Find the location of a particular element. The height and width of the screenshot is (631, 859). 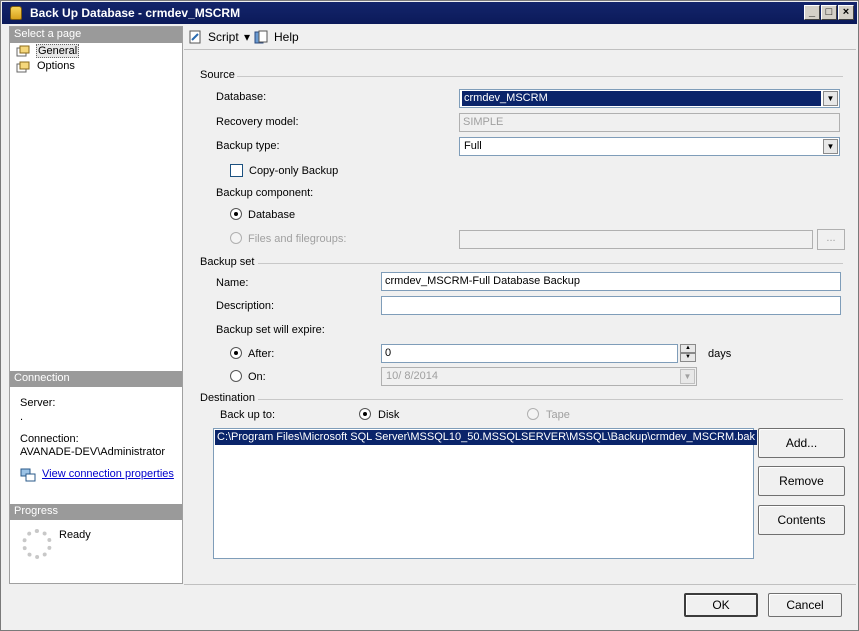

help-icon is located at coordinates (261, 37).